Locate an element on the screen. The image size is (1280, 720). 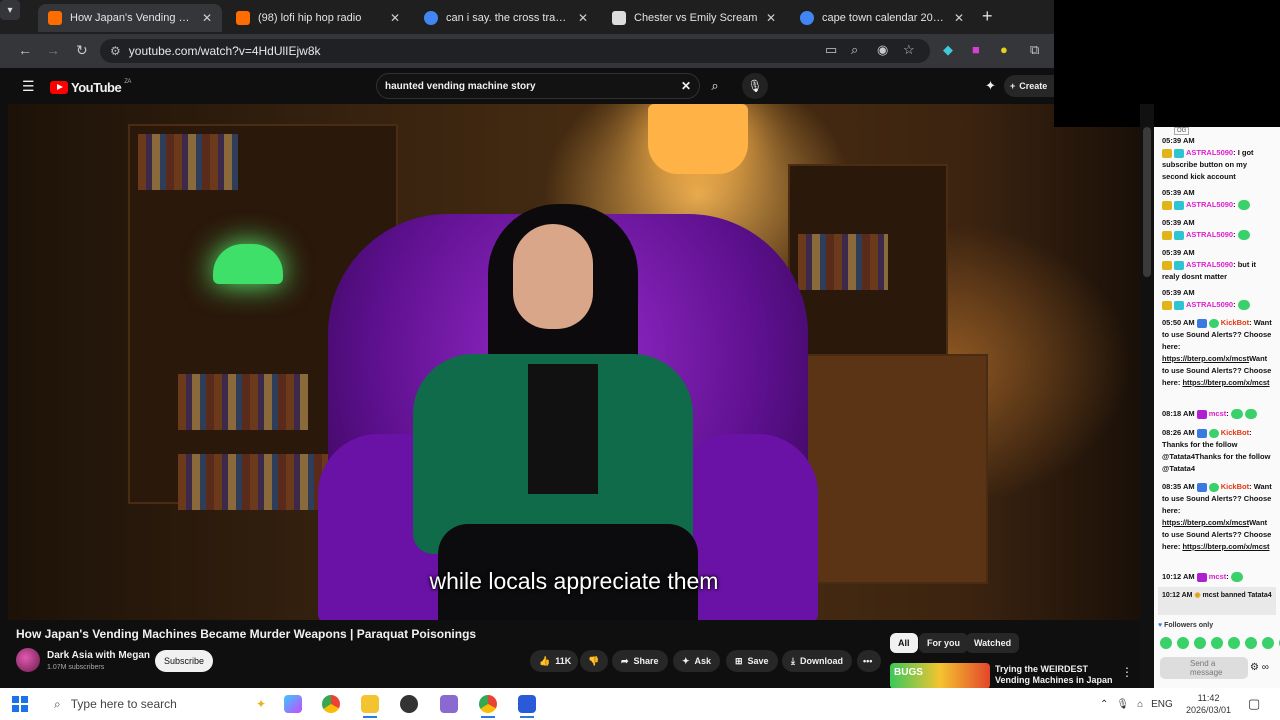
extensions-puzzle-icon: ⧉ is located at coordinates (1034, 50).